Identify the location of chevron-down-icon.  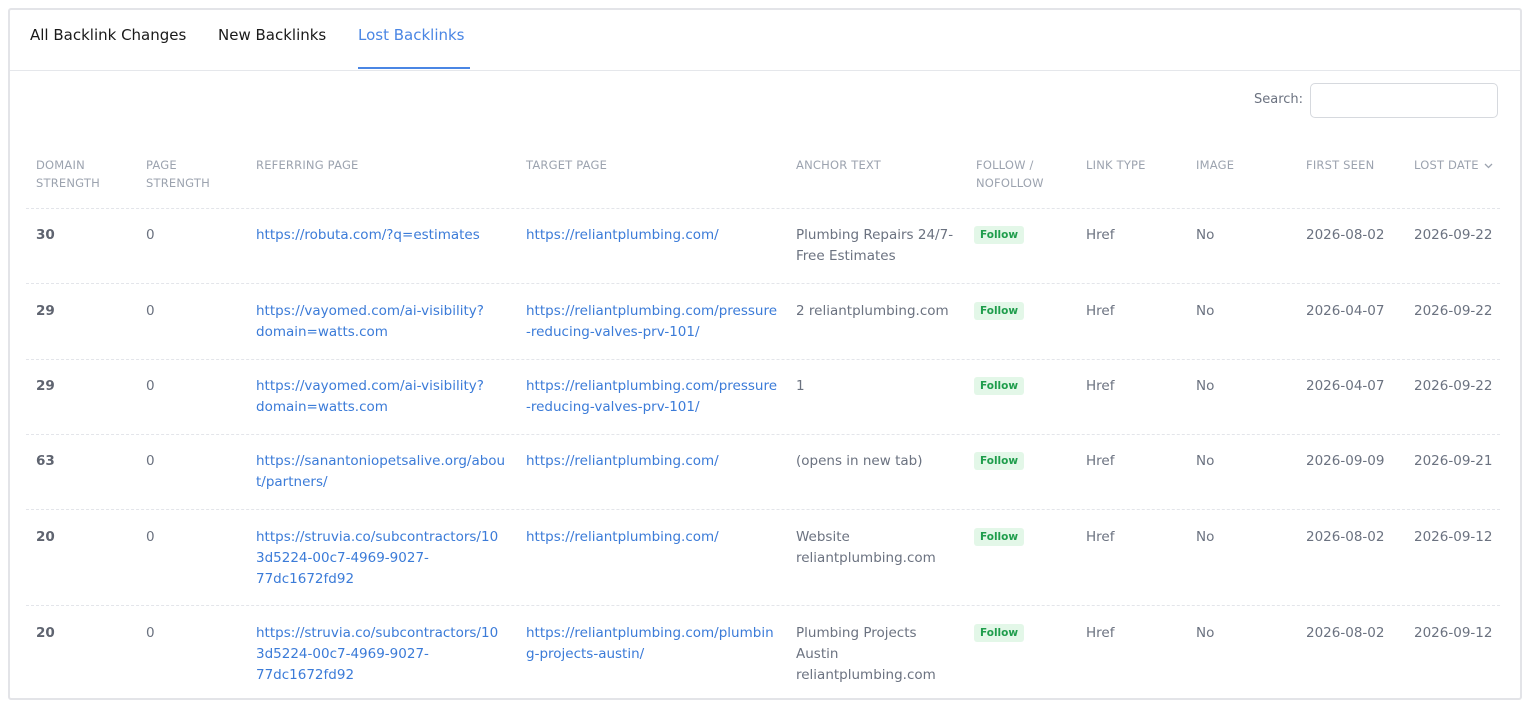
(1488, 166).